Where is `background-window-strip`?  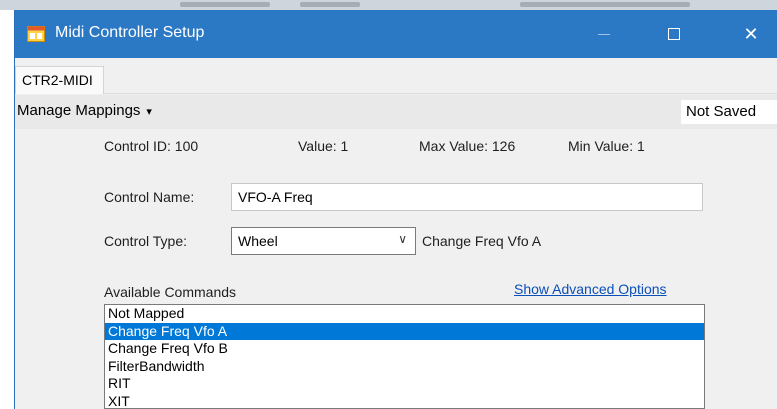 background-window-strip is located at coordinates (388, 5).